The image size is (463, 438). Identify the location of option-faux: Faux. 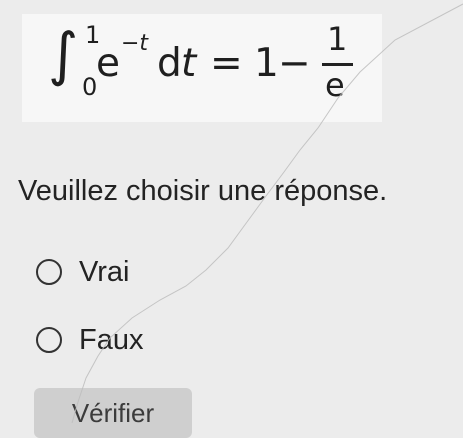
(89, 340).